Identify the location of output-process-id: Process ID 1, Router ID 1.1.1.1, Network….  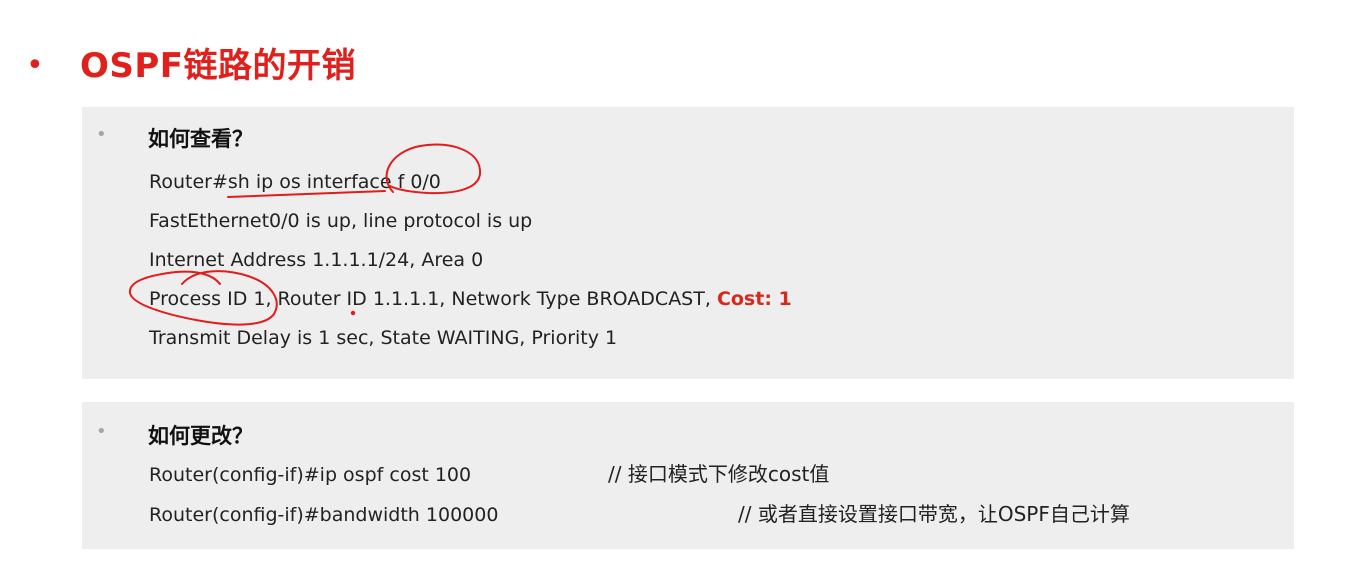
(433, 299).